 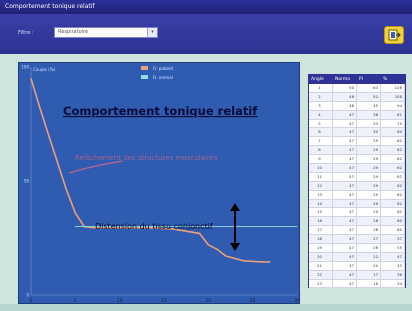 What do you see at coordinates (393, 248) in the screenshot?
I see `table-cell: 55` at bounding box center [393, 248].